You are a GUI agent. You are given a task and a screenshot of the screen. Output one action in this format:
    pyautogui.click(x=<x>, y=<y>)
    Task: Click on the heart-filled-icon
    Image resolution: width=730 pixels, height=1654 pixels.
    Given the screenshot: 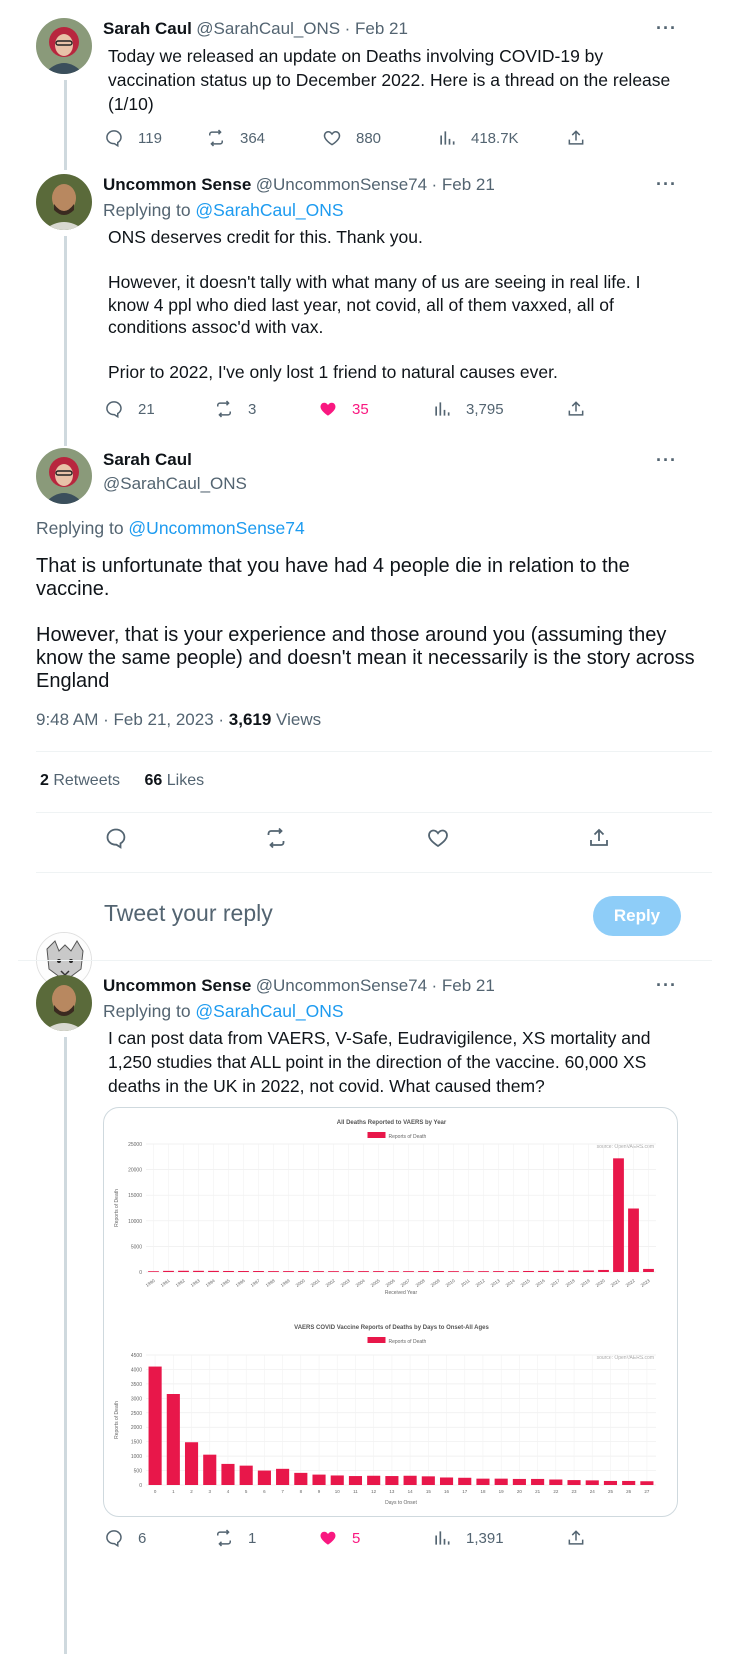 What is the action you would take?
    pyautogui.click(x=328, y=409)
    